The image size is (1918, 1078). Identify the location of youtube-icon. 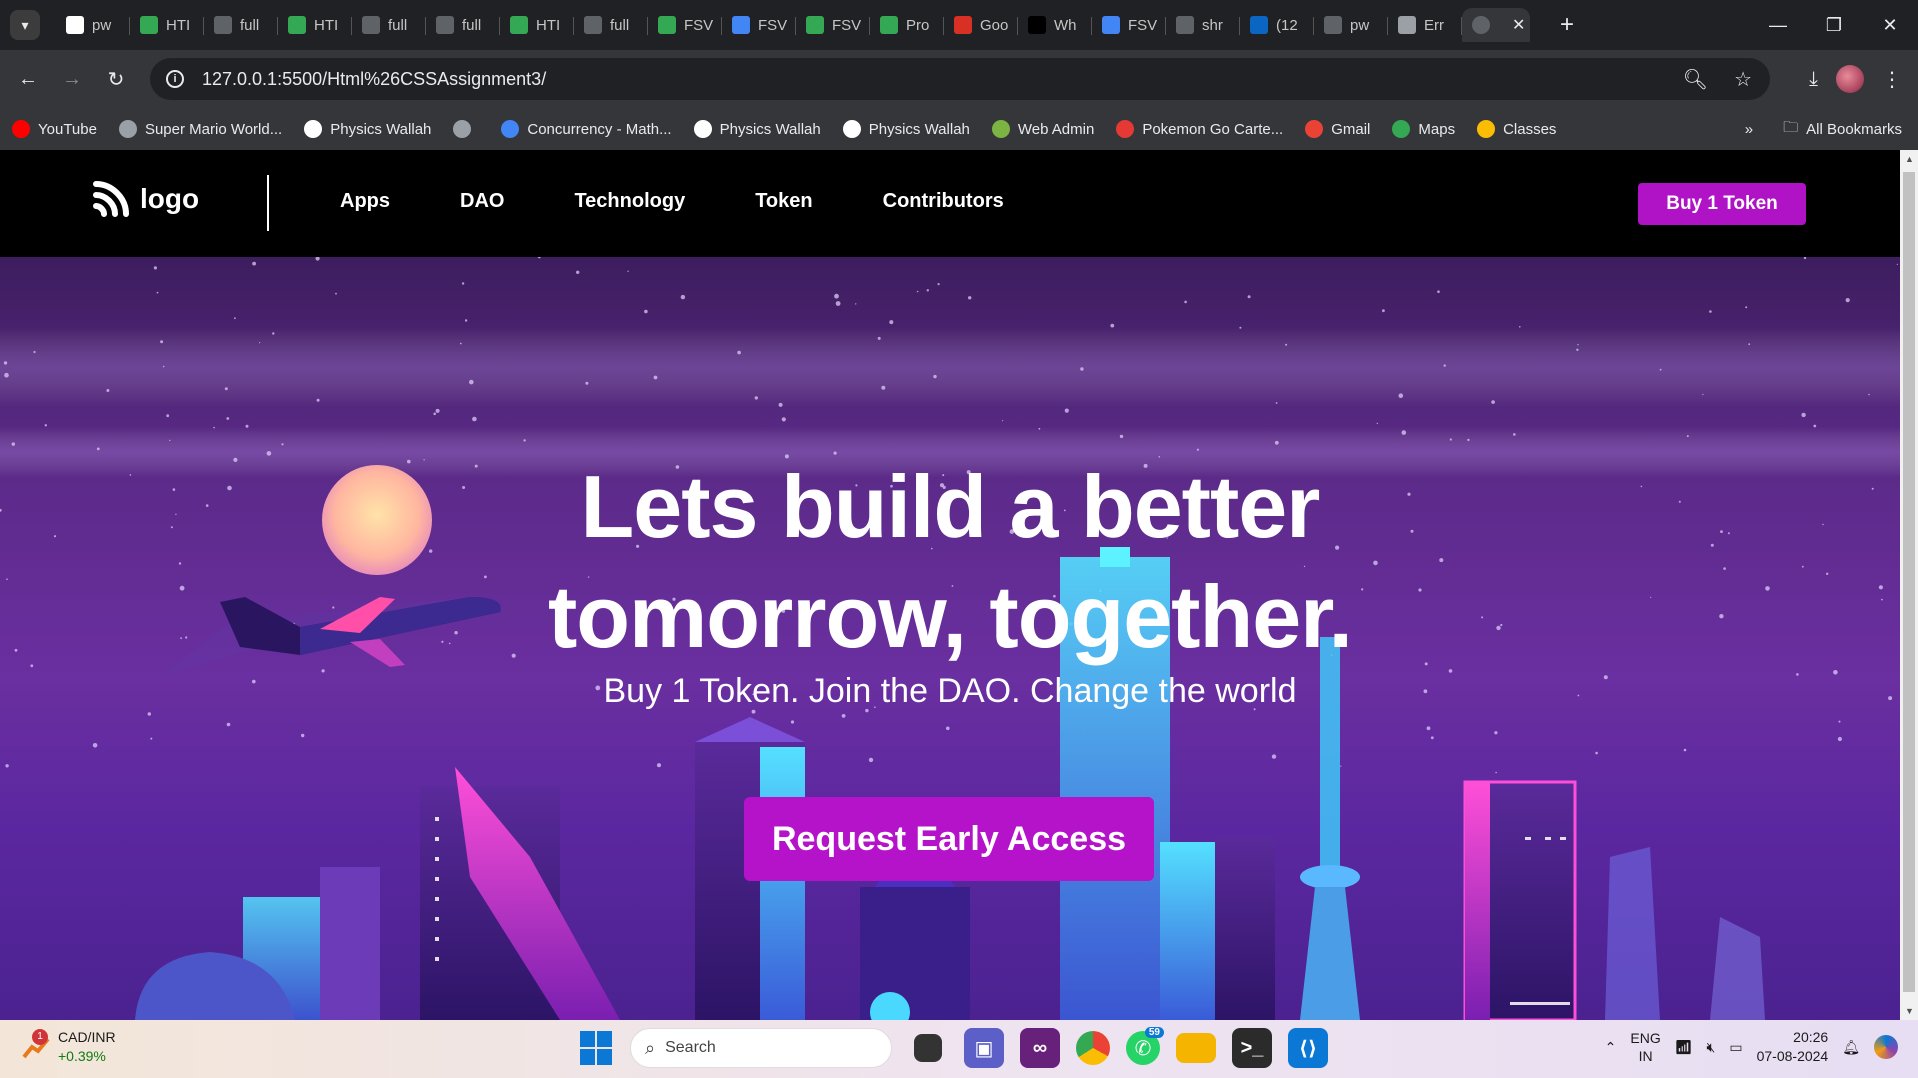
(21, 129).